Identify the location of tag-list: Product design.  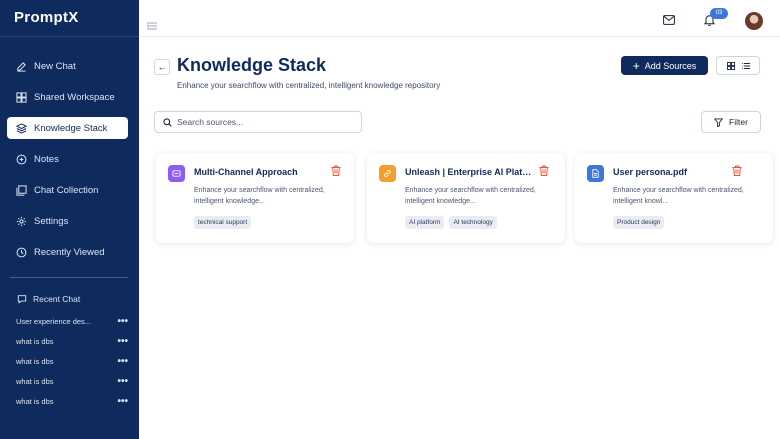
(639, 222).